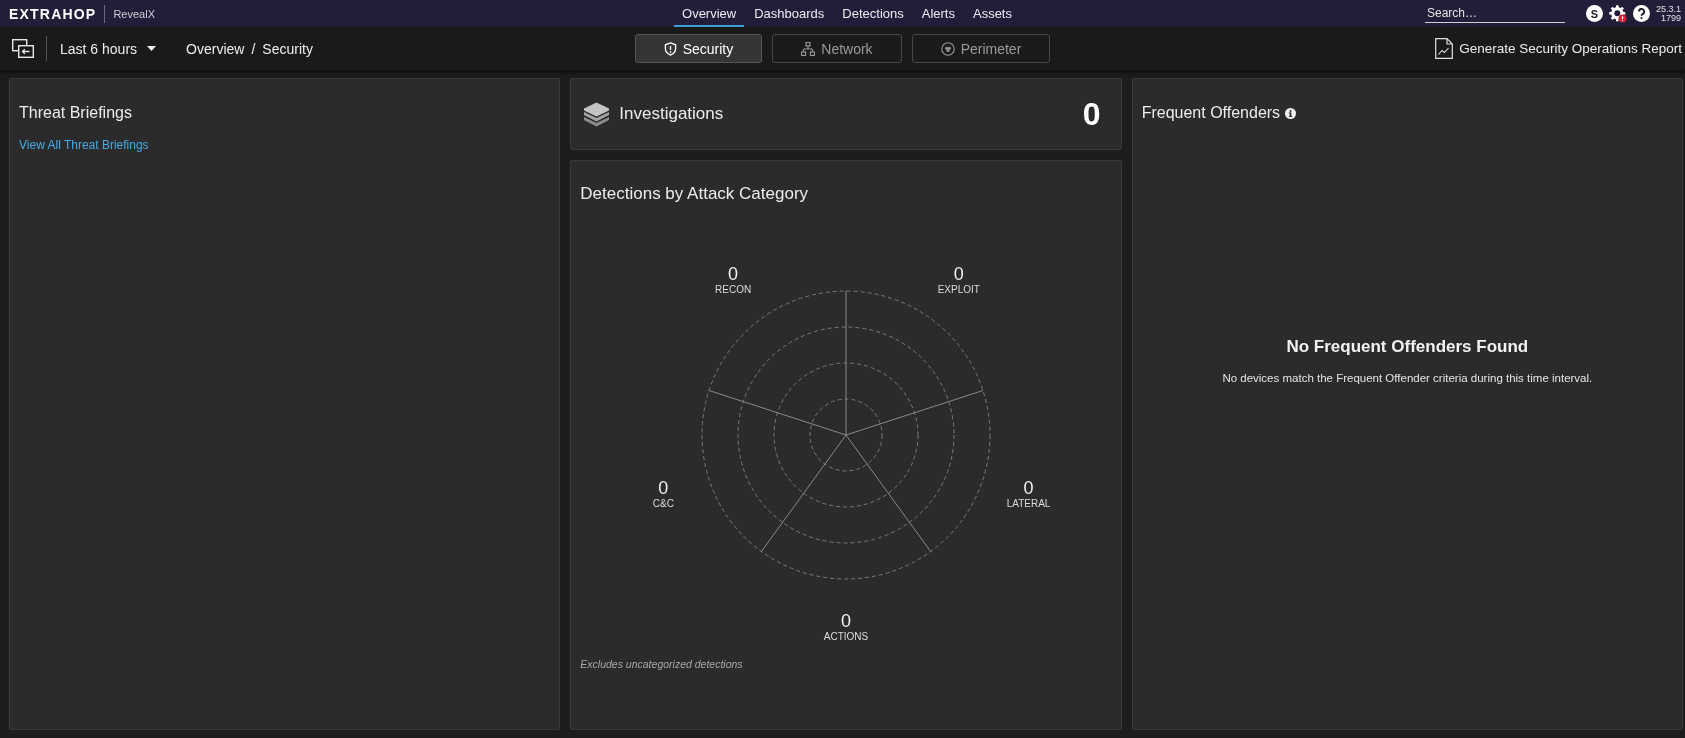 This screenshot has height=738, width=1685. I want to click on panel-title: Frequent Offenders, so click(1211, 113).